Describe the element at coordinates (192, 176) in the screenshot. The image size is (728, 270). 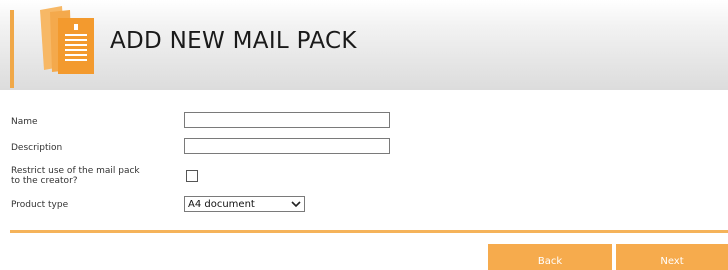
I see `restrict-checkbox` at that location.